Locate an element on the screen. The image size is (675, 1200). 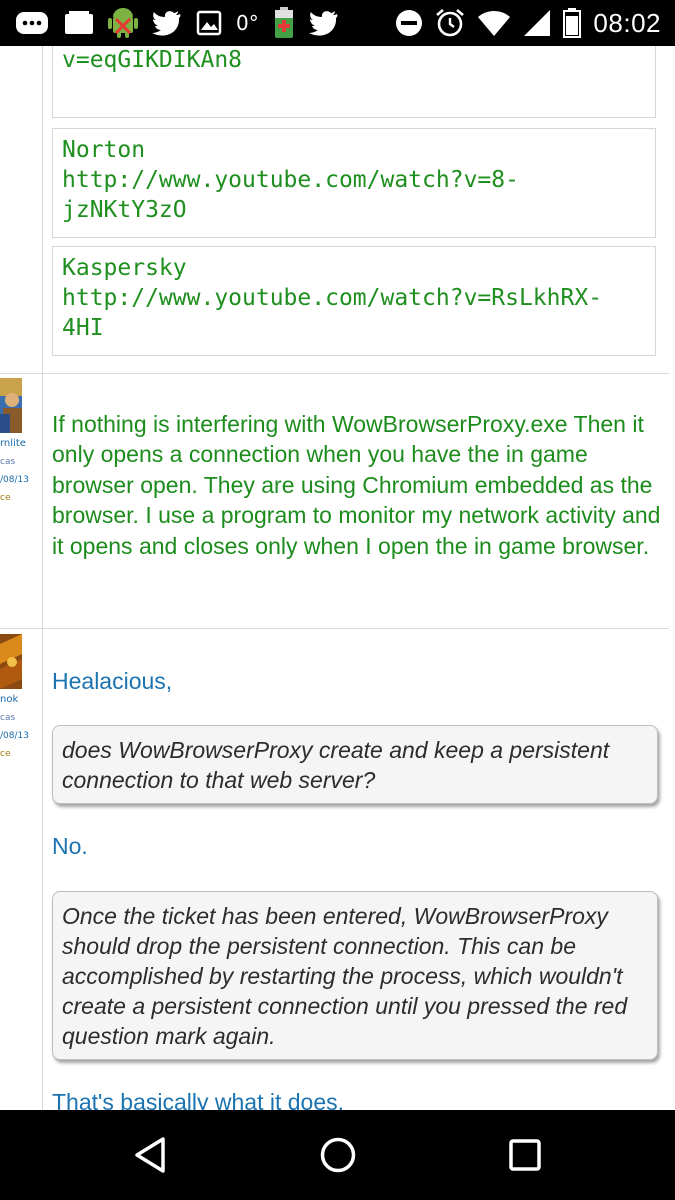
temperature-icon: 0° is located at coordinates (247, 23).